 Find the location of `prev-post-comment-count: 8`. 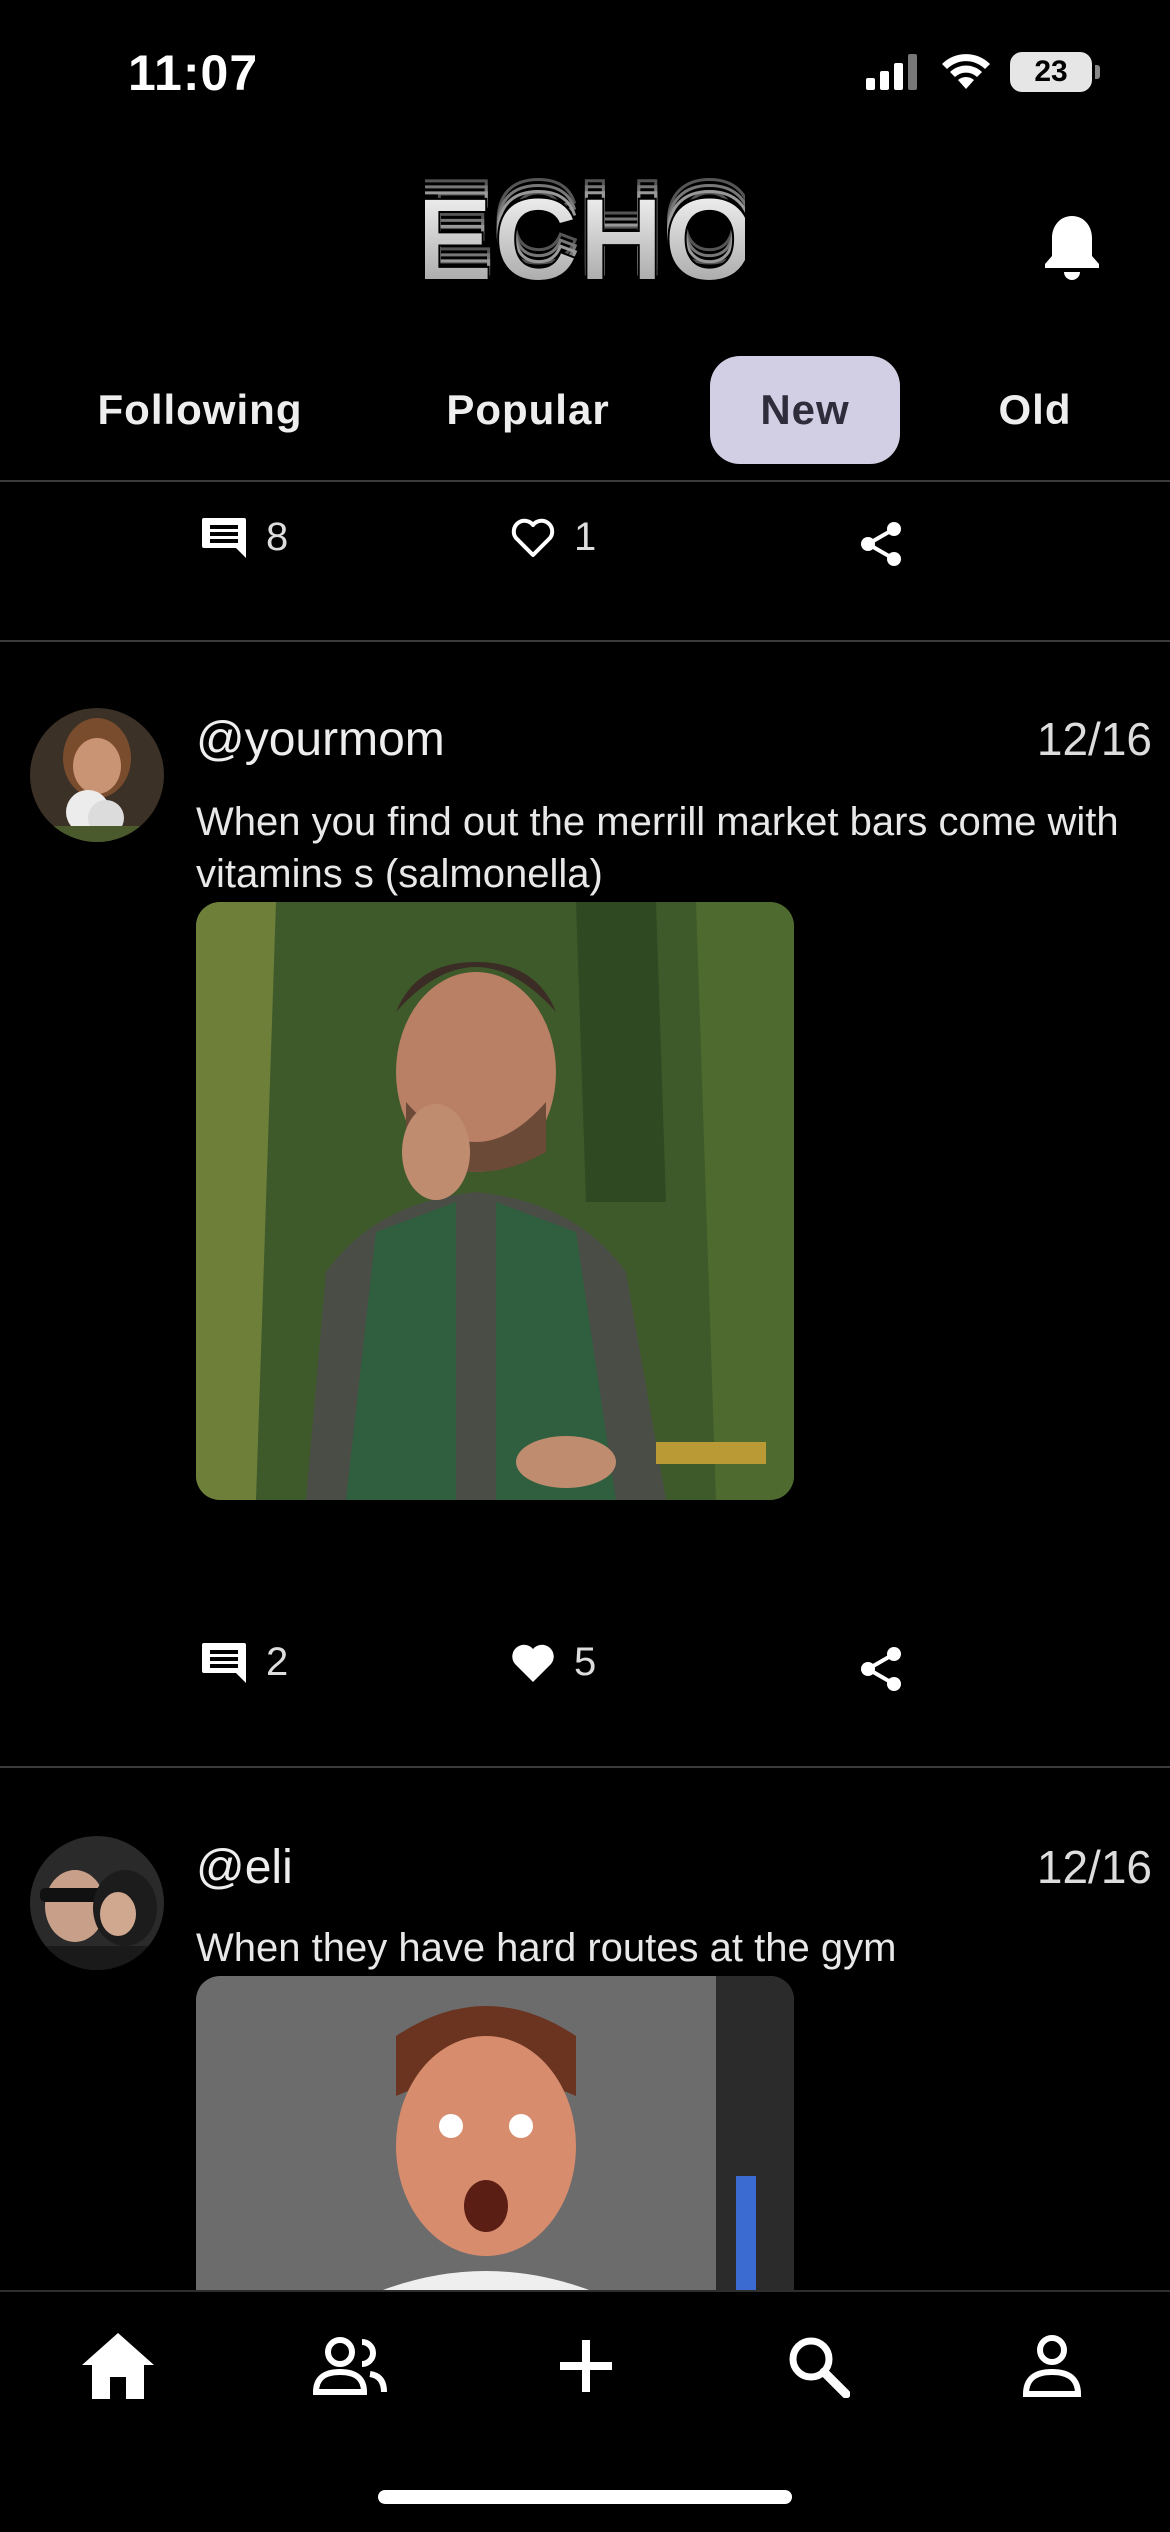

prev-post-comment-count: 8 is located at coordinates (277, 537).